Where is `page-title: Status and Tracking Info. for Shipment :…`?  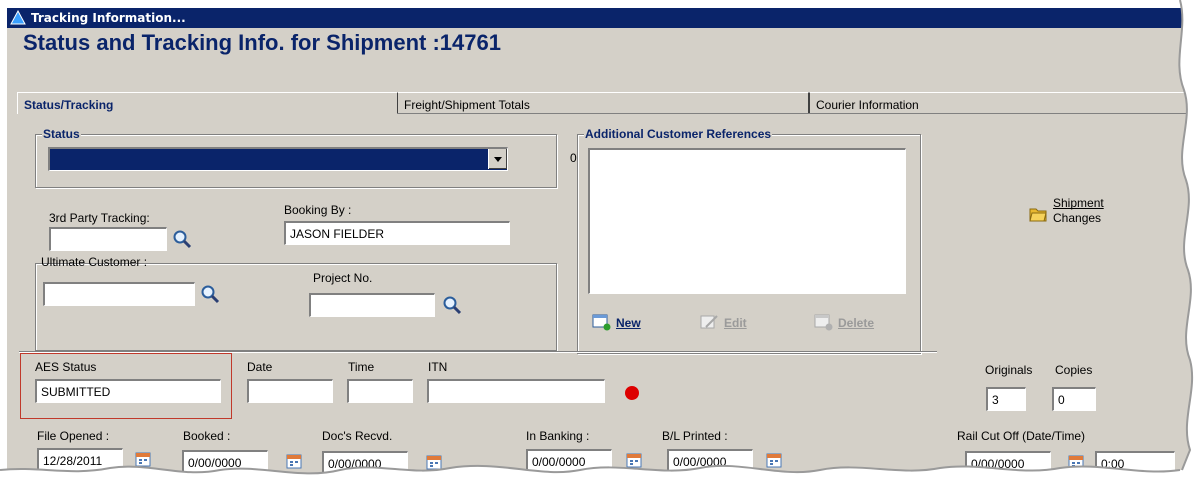 page-title: Status and Tracking Info. for Shipment :… is located at coordinates (262, 42).